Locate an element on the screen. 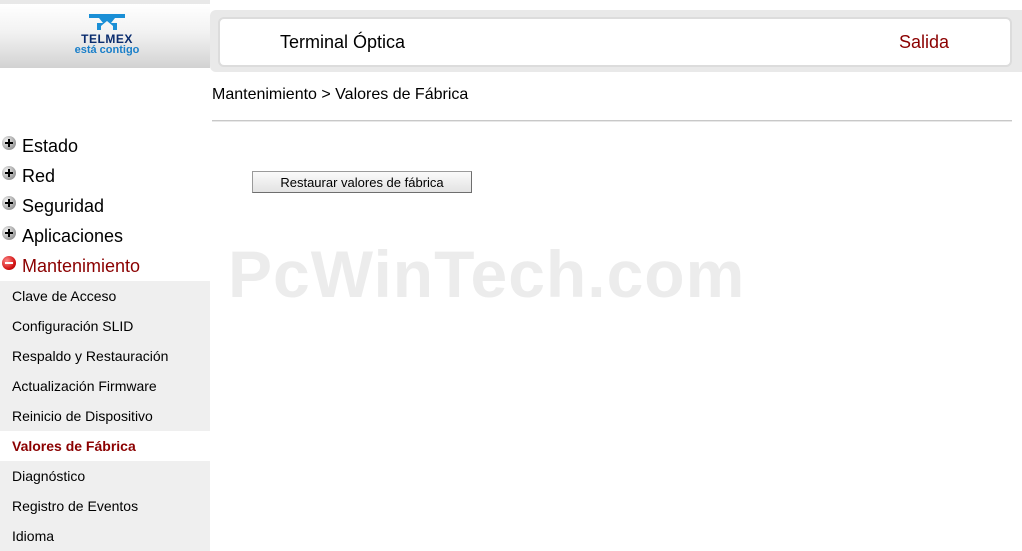 The height and width of the screenshot is (551, 1022). logo-panel: TELMEX está contigo is located at coordinates (105, 34).